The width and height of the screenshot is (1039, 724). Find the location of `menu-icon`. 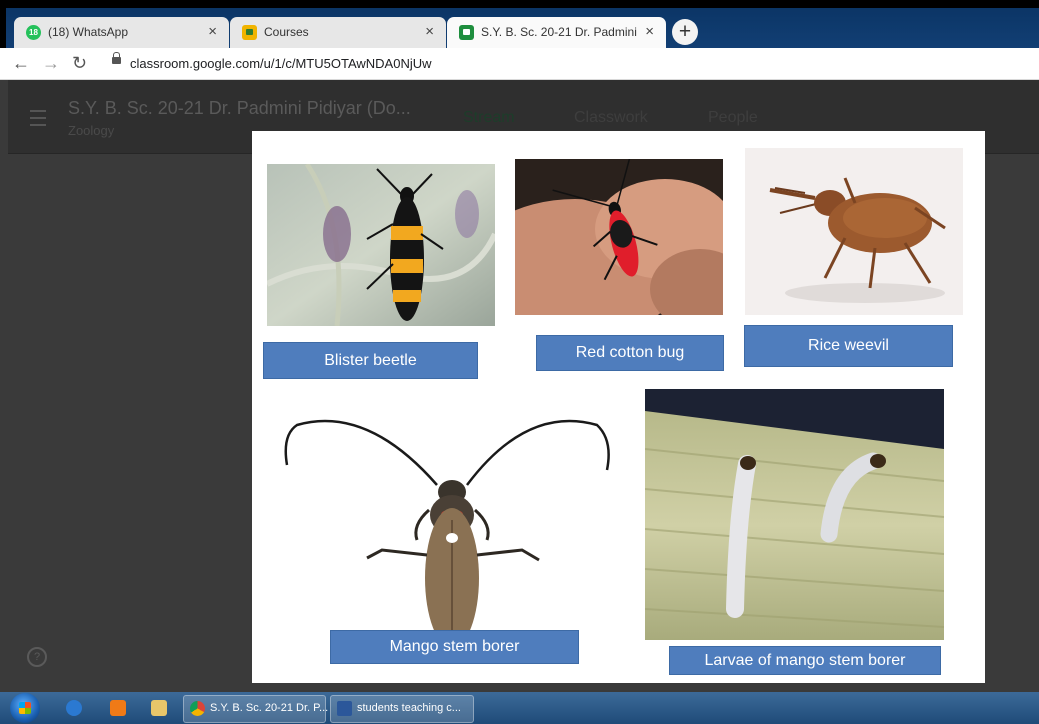

menu-icon is located at coordinates (38, 118).